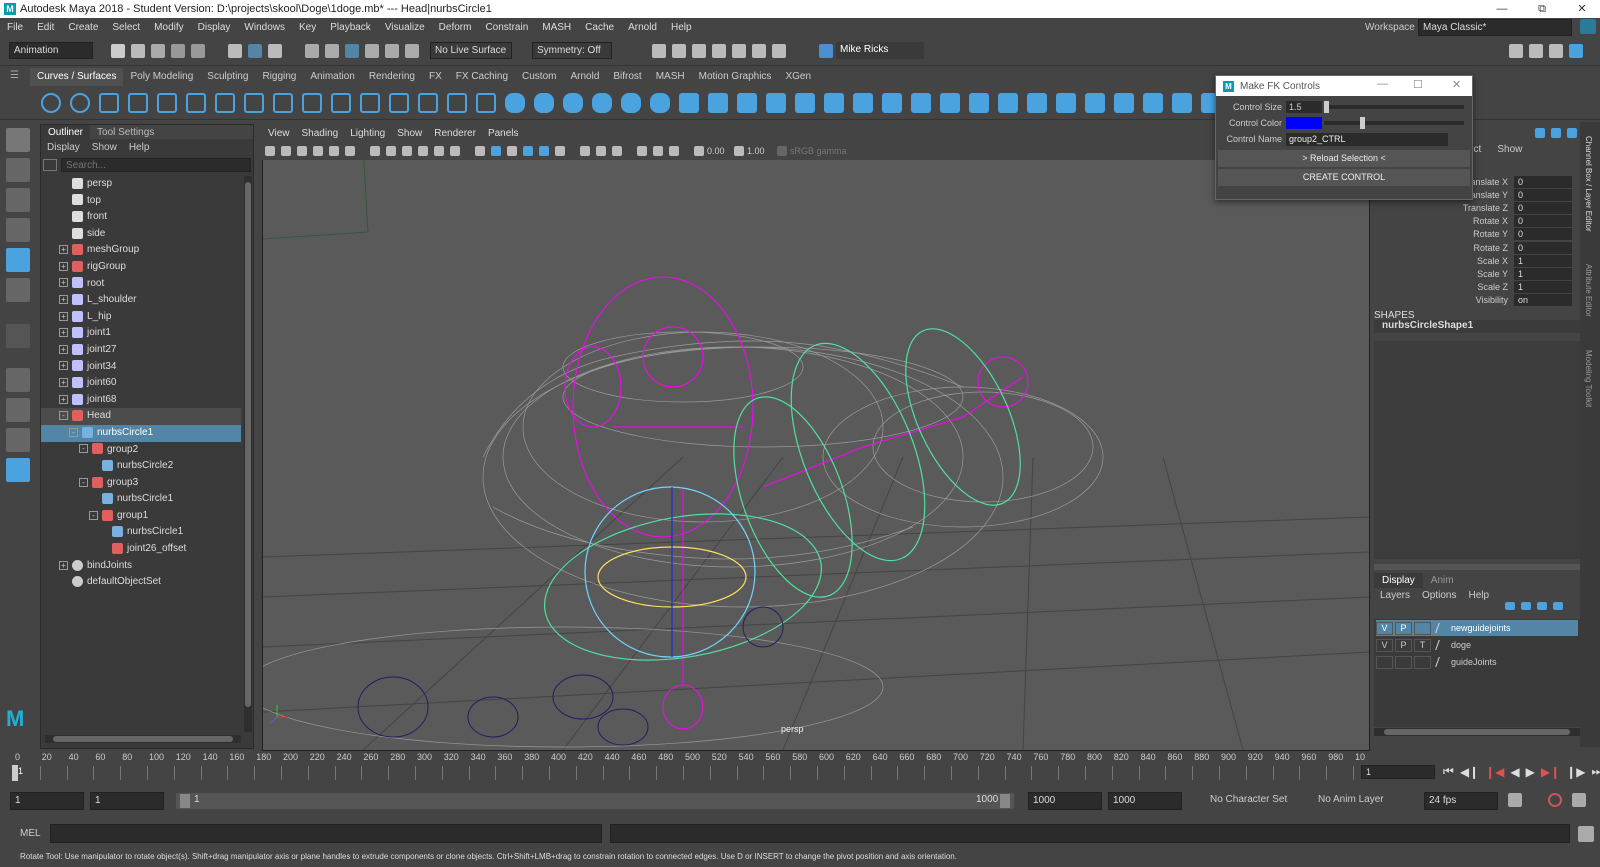 The image size is (1600, 867). Describe the element at coordinates (1394, 123) in the screenshot. I see `control-color-slider` at that location.